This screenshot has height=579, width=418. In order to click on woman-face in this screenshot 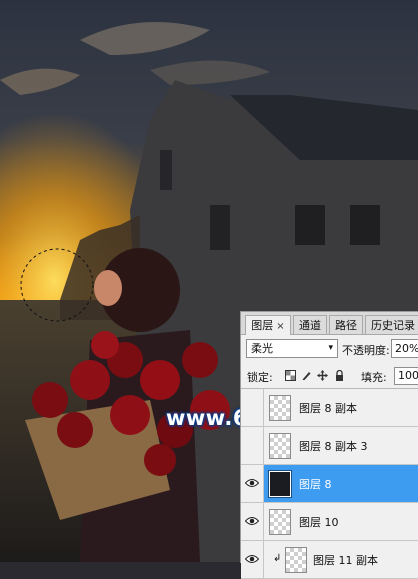, I will do `click(108, 288)`.